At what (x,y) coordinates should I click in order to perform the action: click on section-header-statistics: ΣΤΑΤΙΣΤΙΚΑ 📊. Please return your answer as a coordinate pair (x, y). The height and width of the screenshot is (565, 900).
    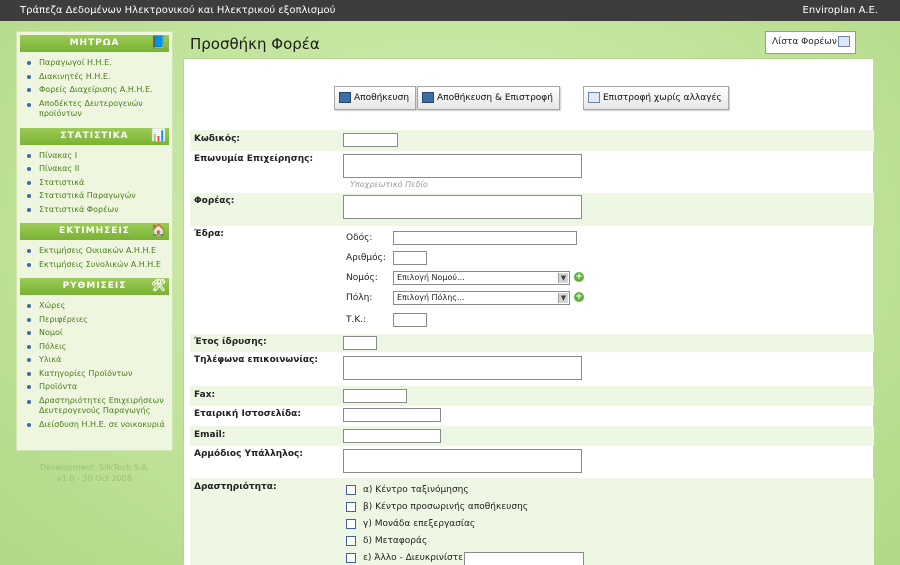
    Looking at the image, I should click on (94, 136).